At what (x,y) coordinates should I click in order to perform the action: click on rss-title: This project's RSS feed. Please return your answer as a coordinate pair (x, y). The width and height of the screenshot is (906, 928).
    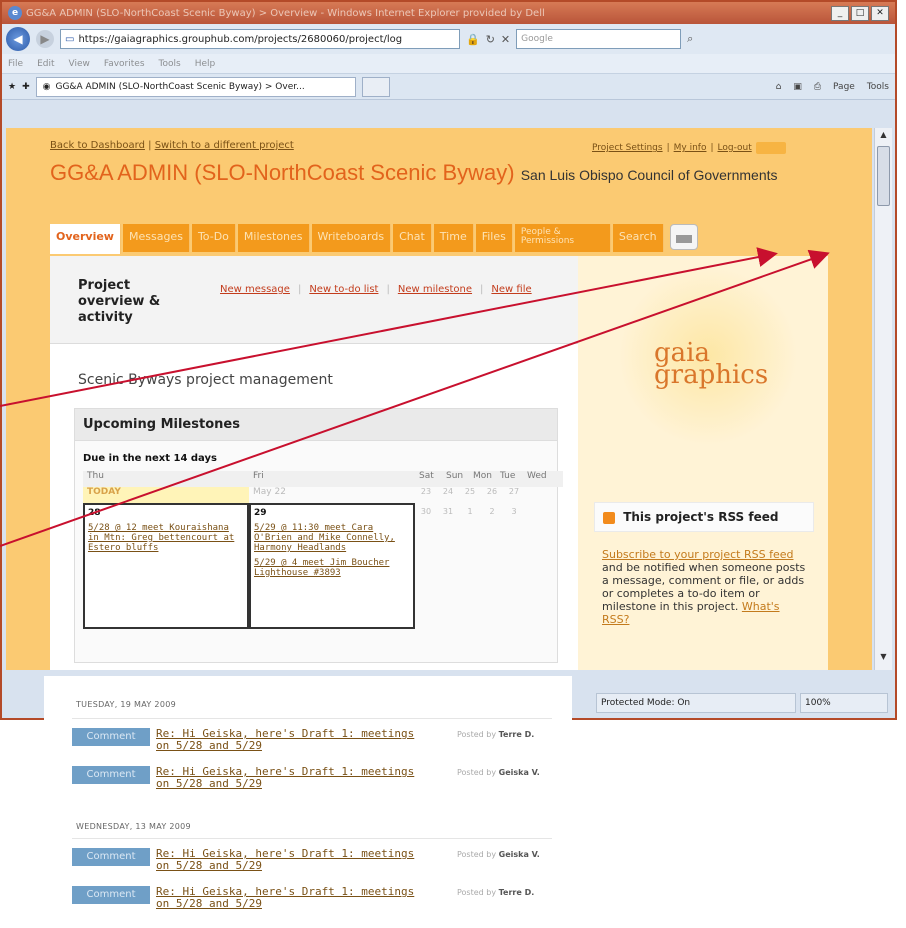
    Looking at the image, I should click on (701, 517).